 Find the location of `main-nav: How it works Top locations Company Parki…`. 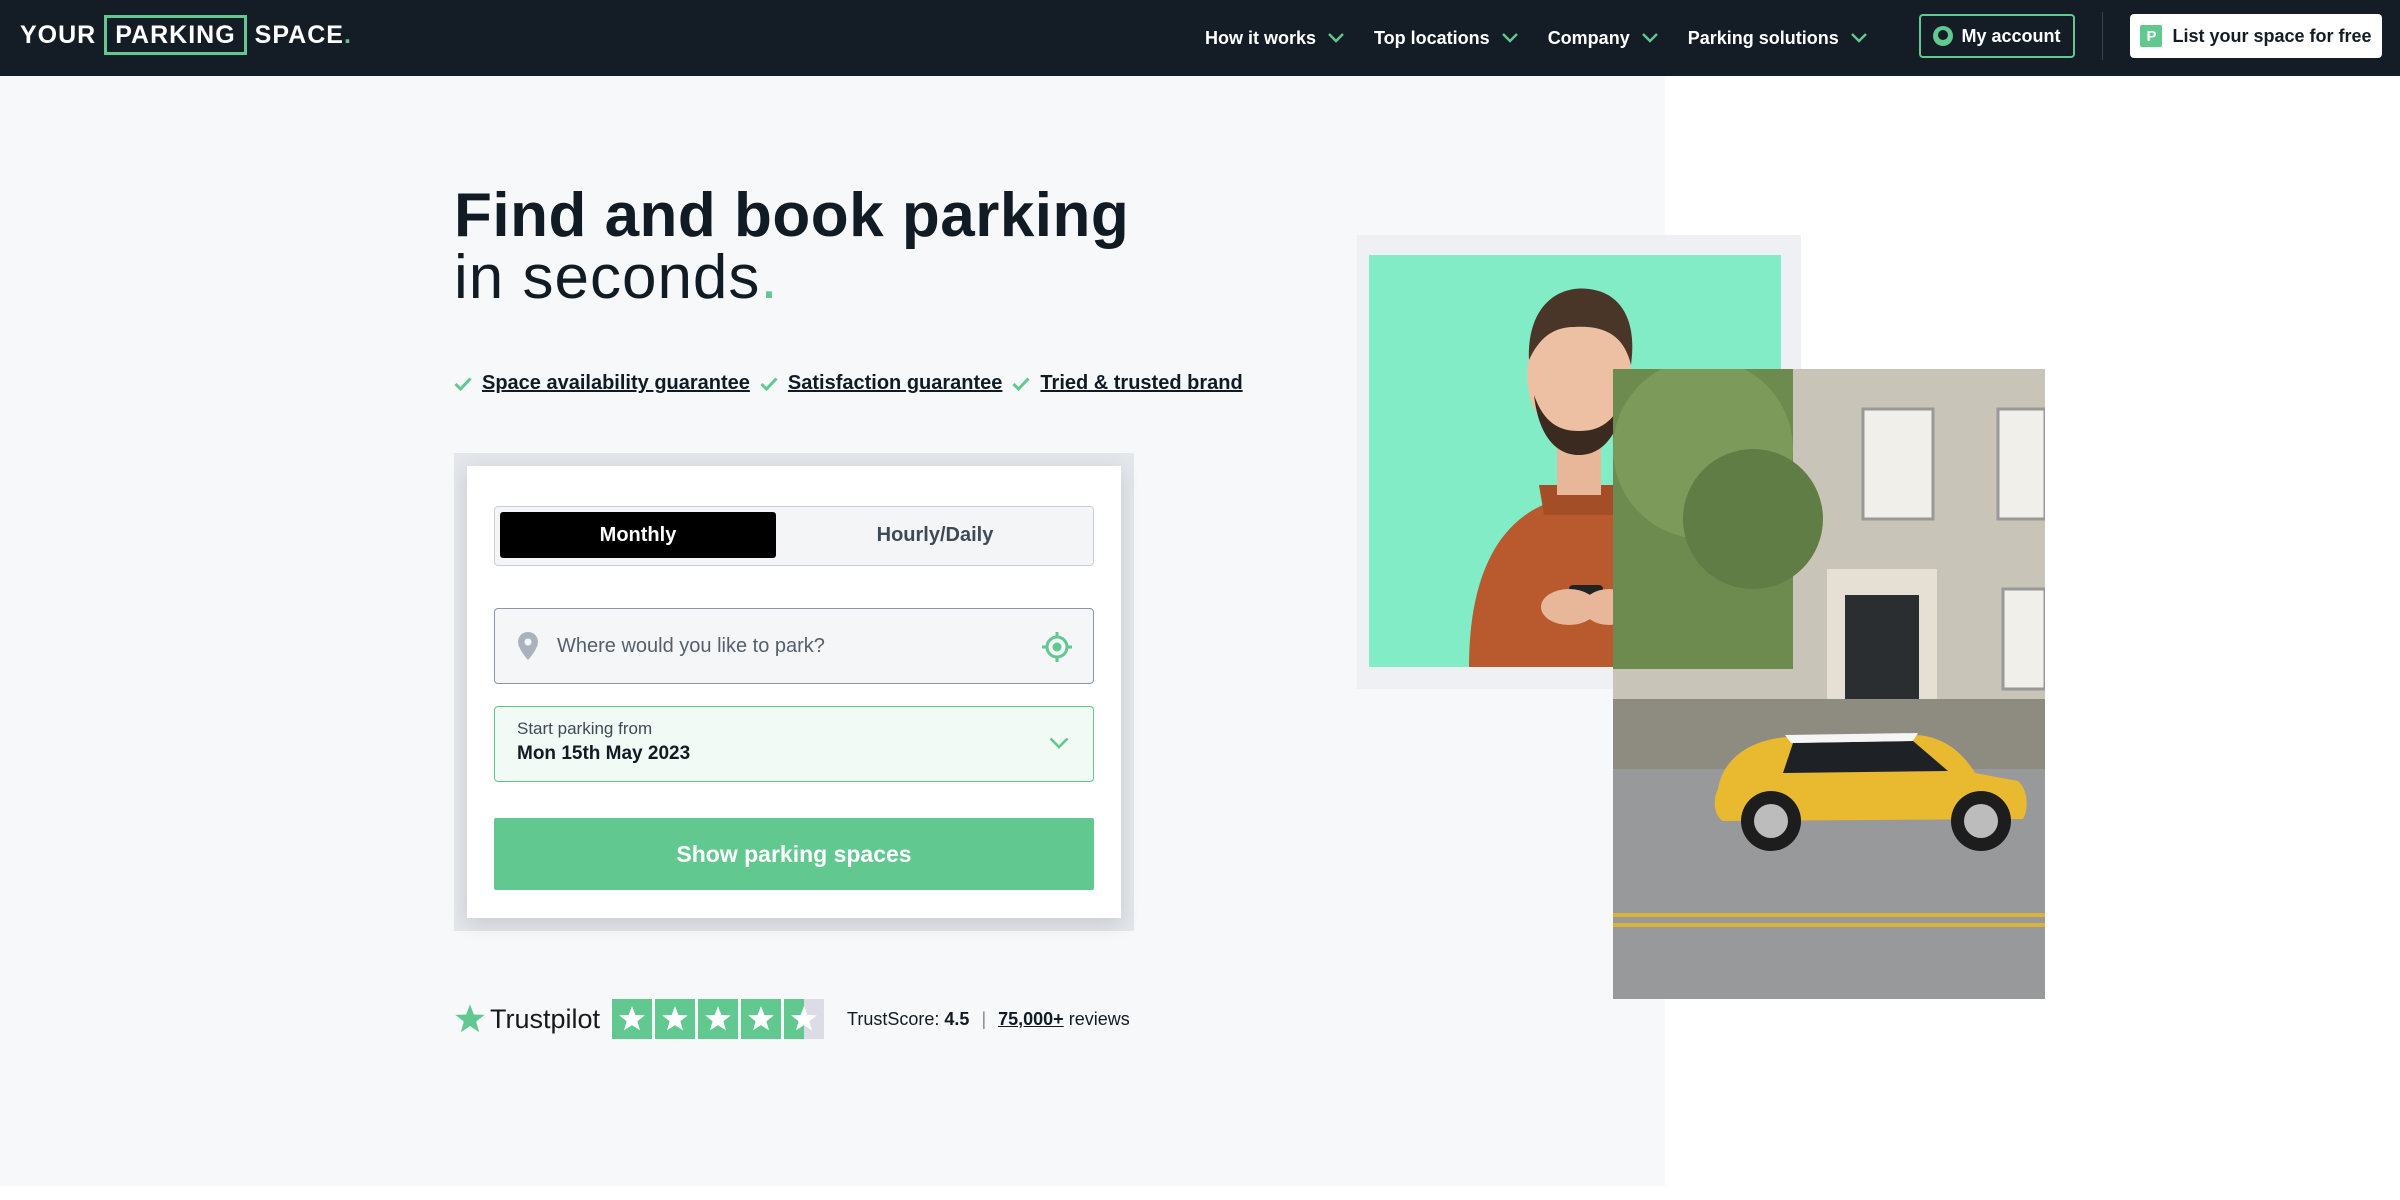

main-nav: How it works Top locations Company Parki… is located at coordinates (1551, 38).